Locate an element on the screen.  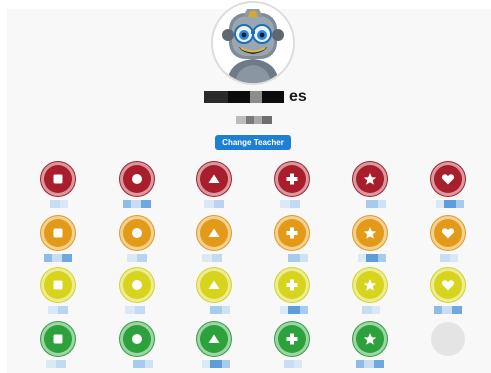
red-plus-button is located at coordinates (292, 179).